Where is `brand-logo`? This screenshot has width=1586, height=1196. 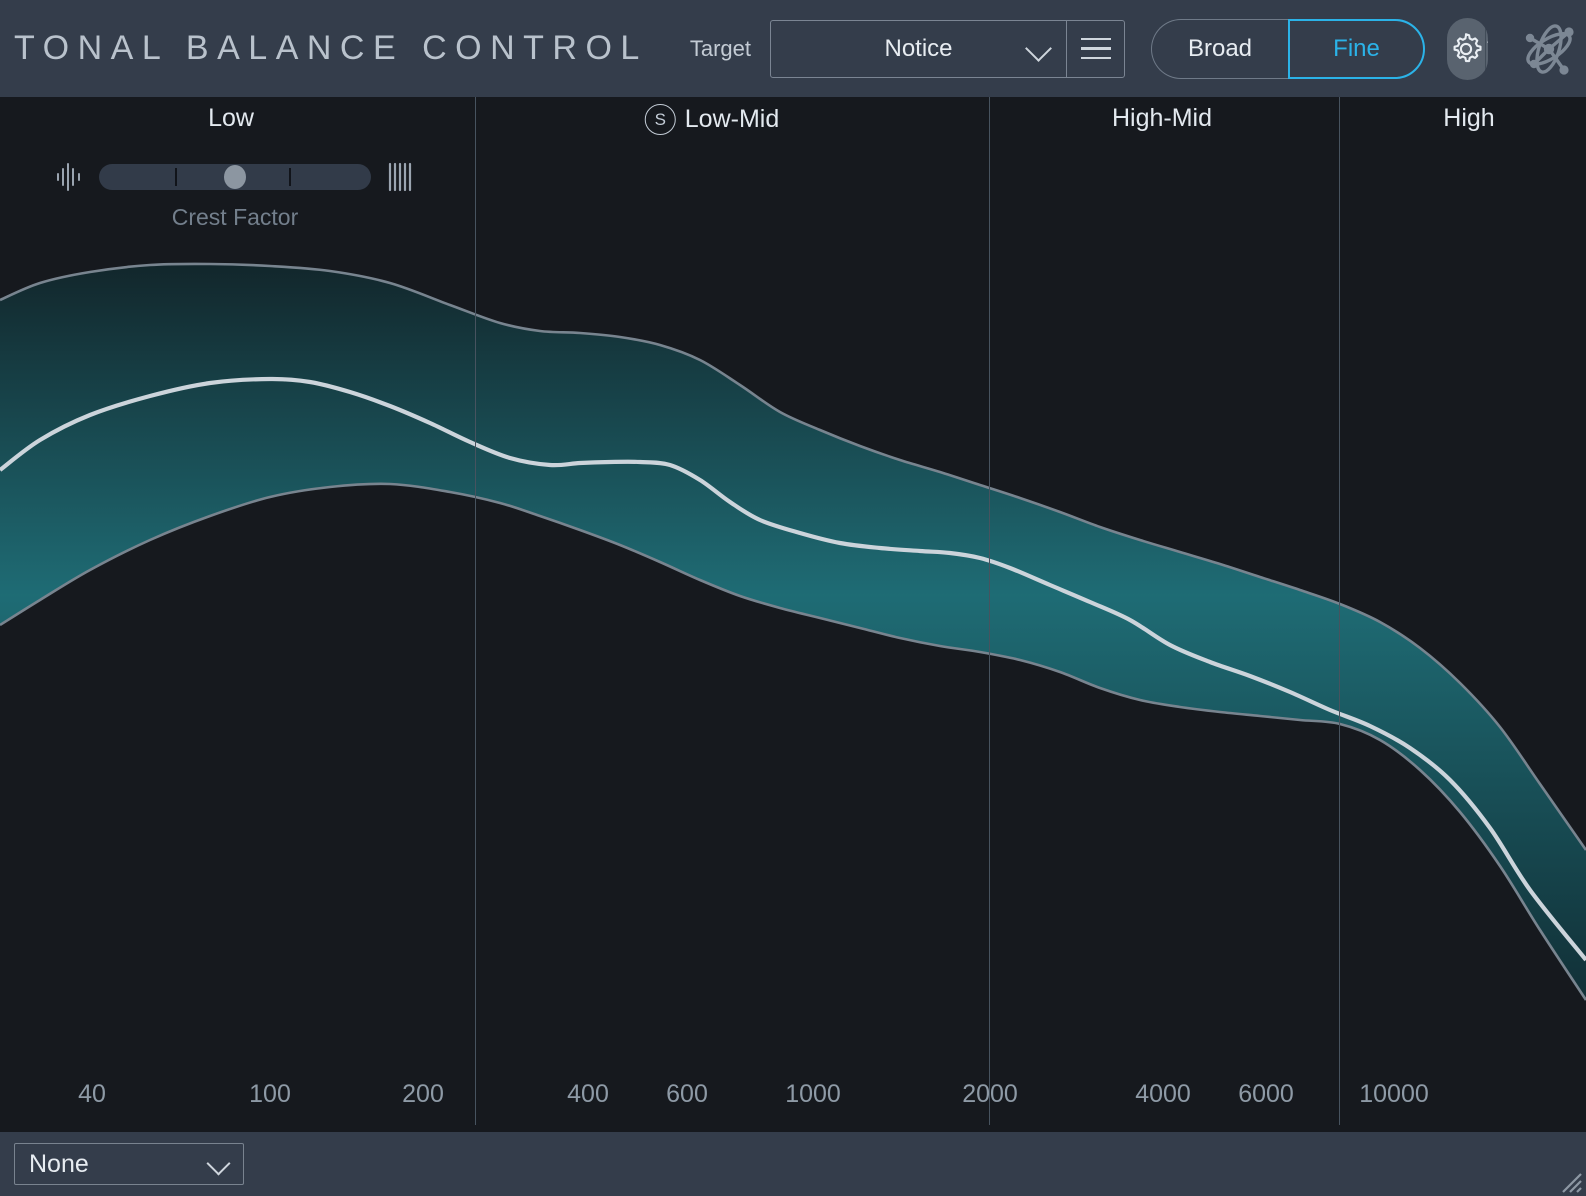
brand-logo is located at coordinates (1549, 49).